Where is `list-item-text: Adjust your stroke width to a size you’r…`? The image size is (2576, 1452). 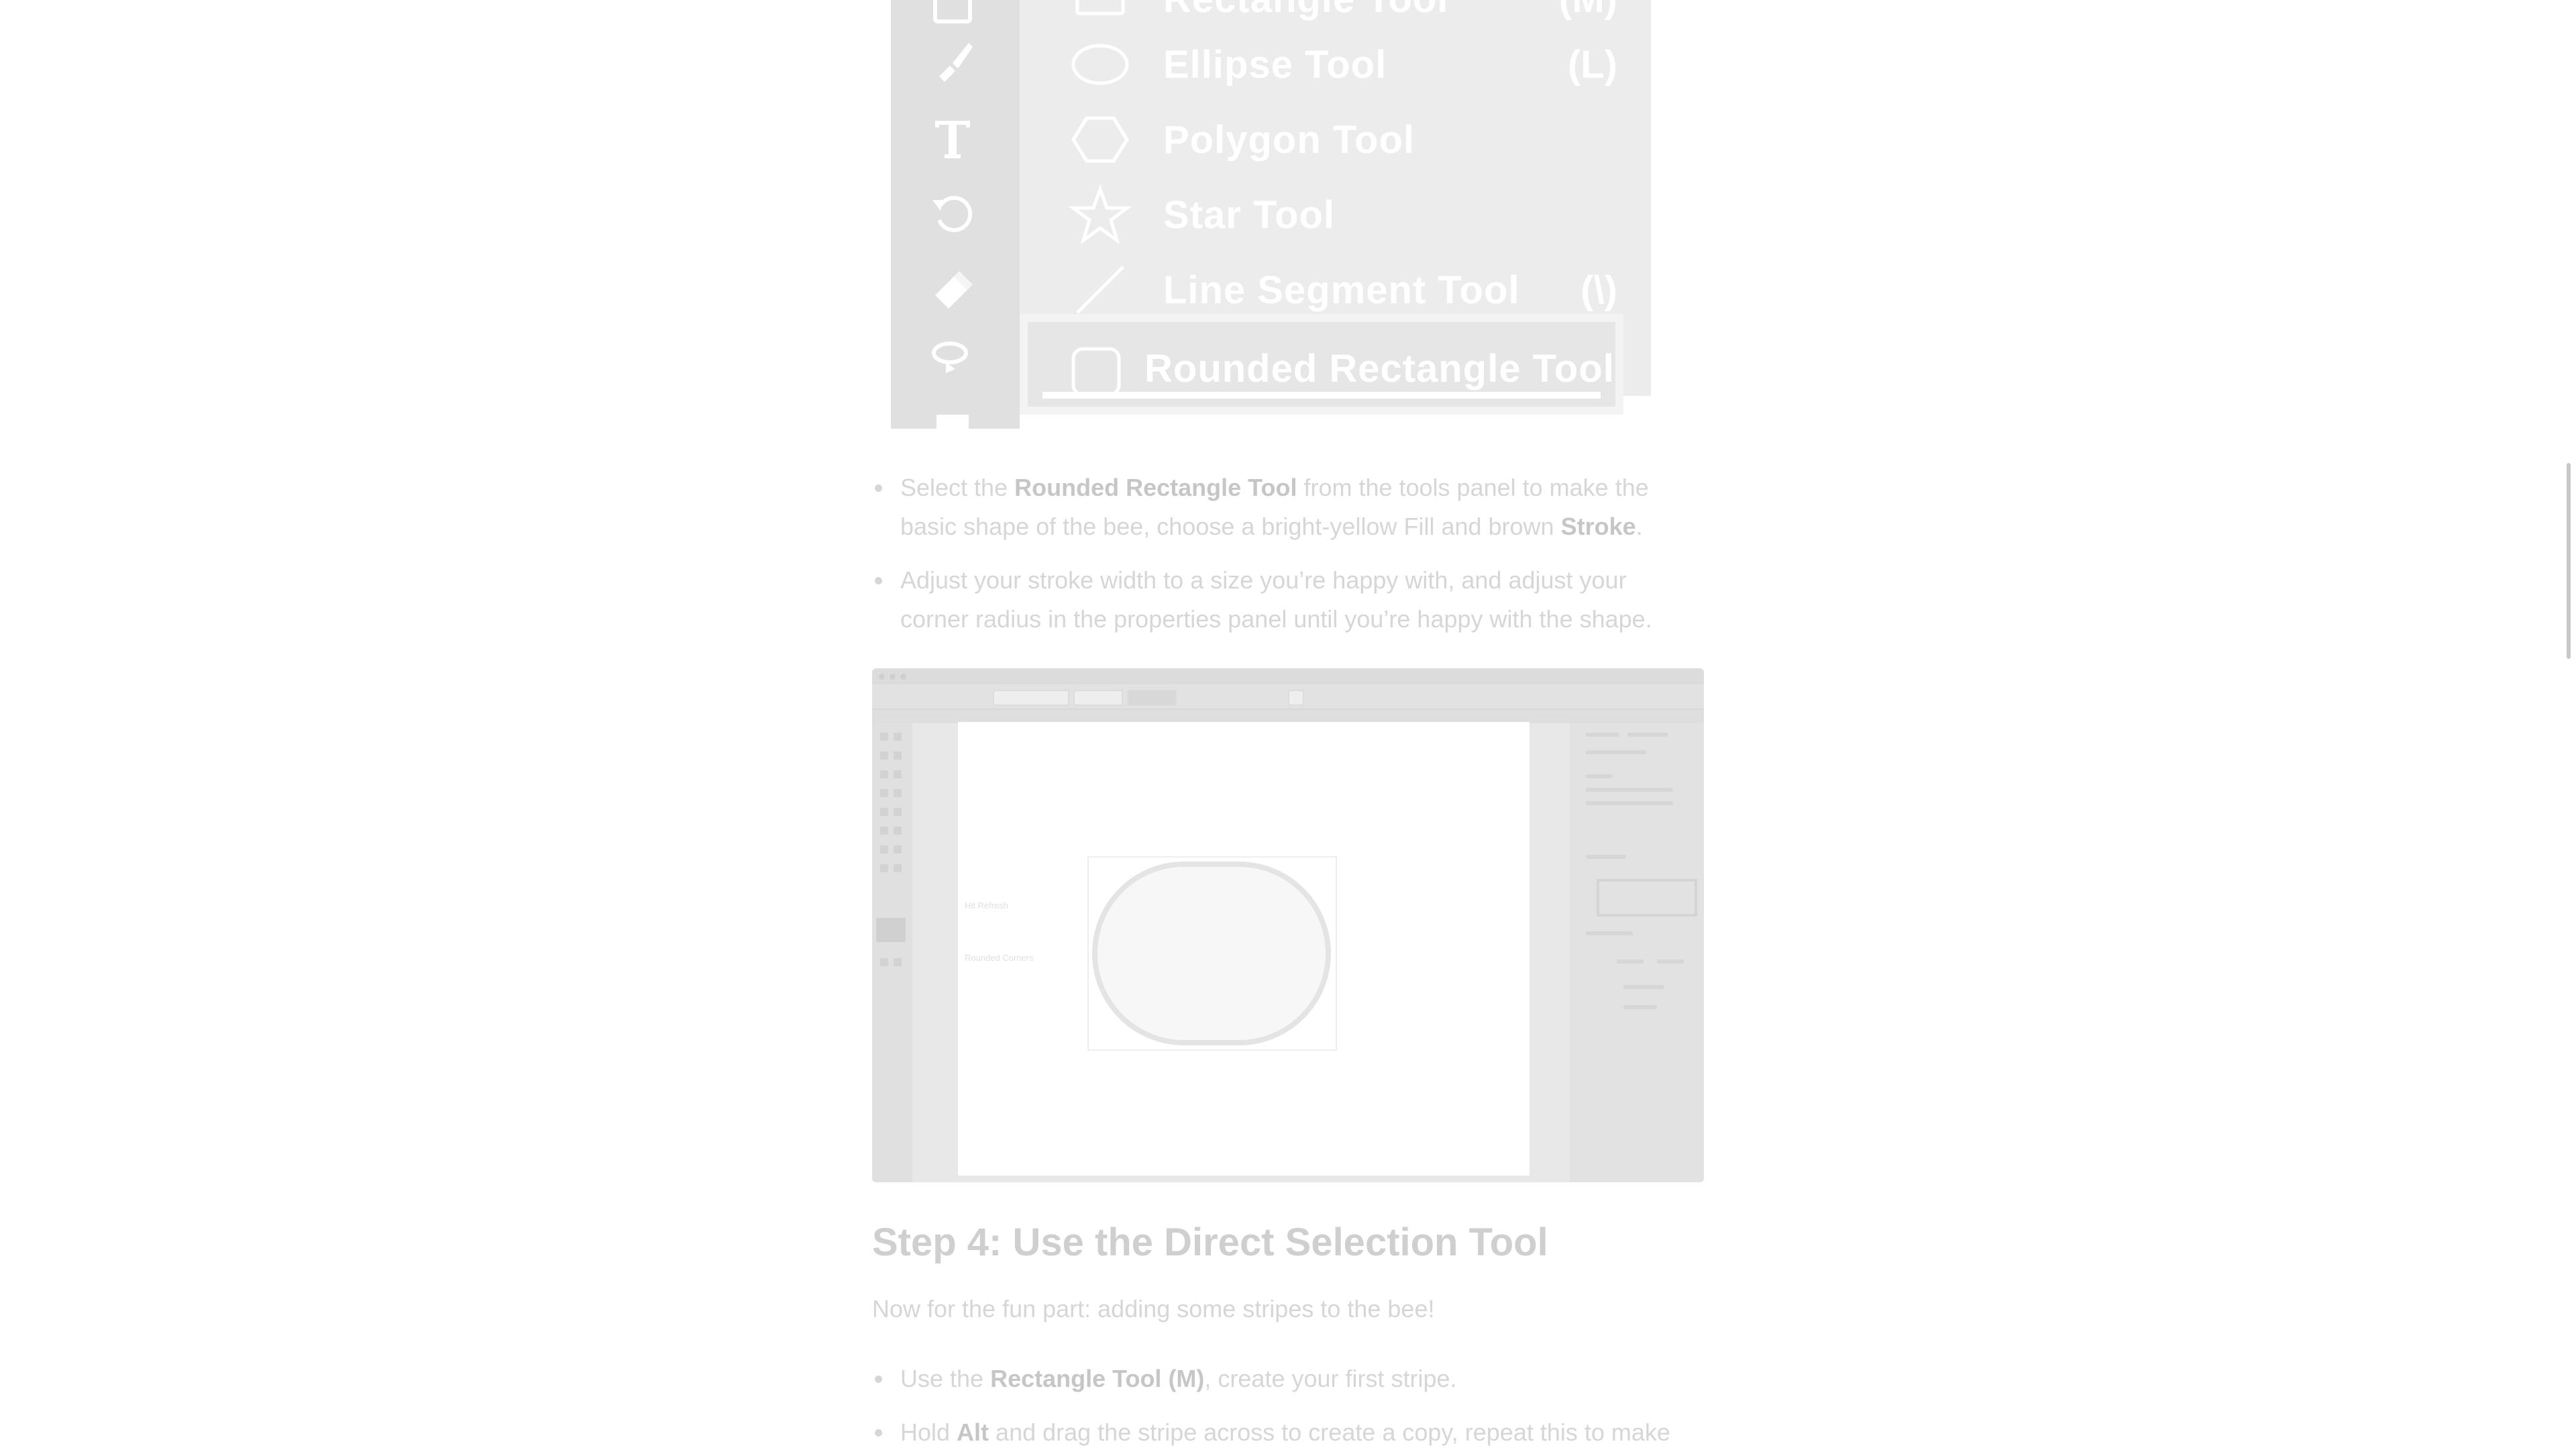
list-item-text: Adjust your stroke width to a size you’r… is located at coordinates (1276, 600).